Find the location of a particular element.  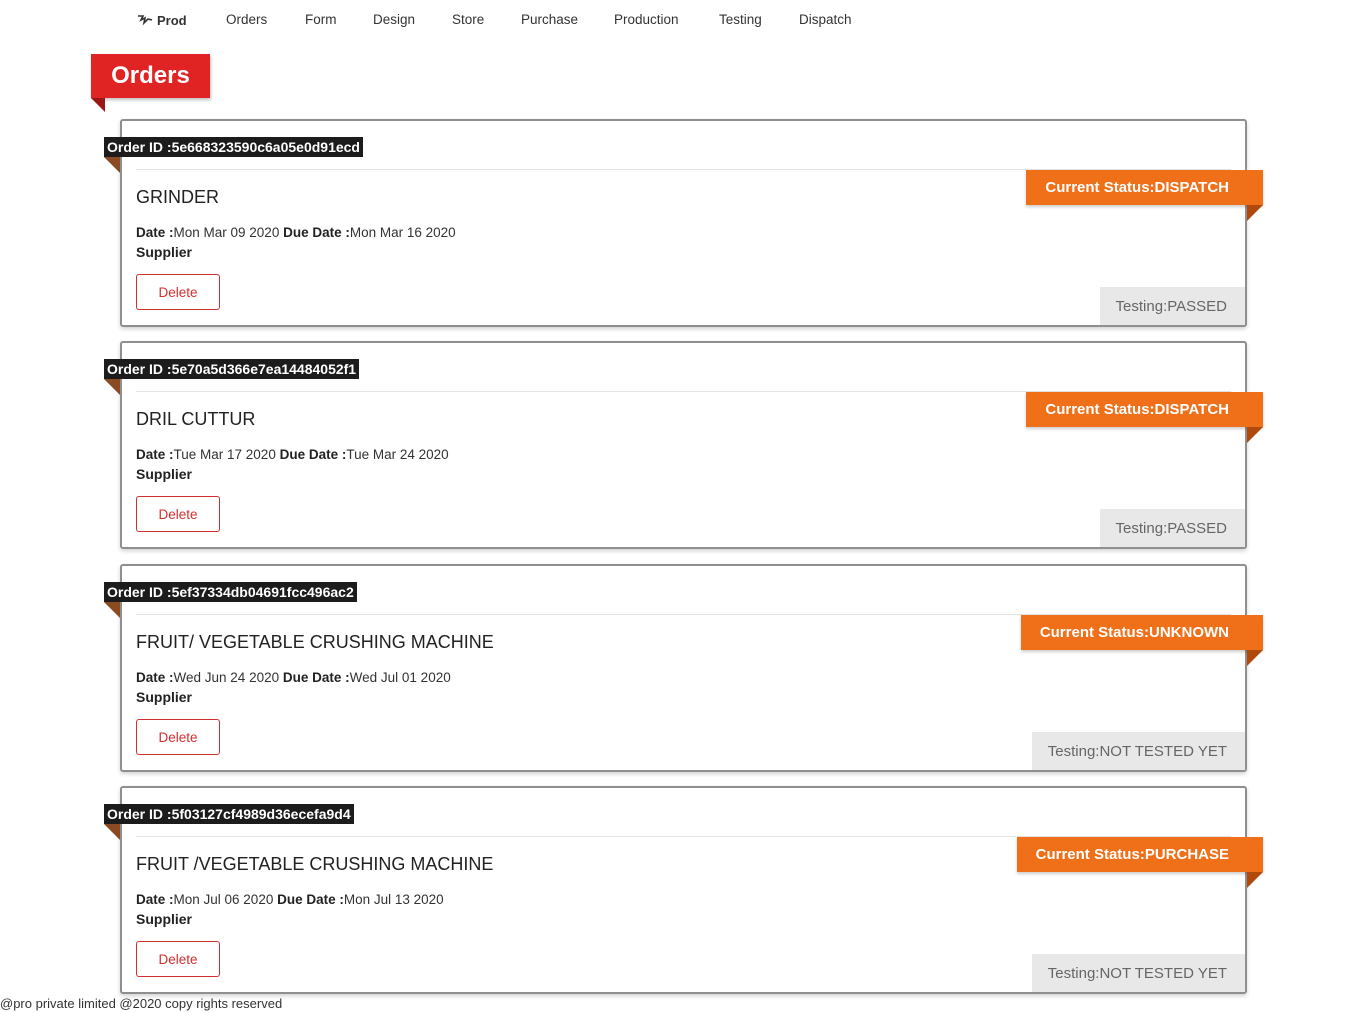

order-id-tag: Order ID :5ef37334db04691fcc496ac2 is located at coordinates (230, 592).